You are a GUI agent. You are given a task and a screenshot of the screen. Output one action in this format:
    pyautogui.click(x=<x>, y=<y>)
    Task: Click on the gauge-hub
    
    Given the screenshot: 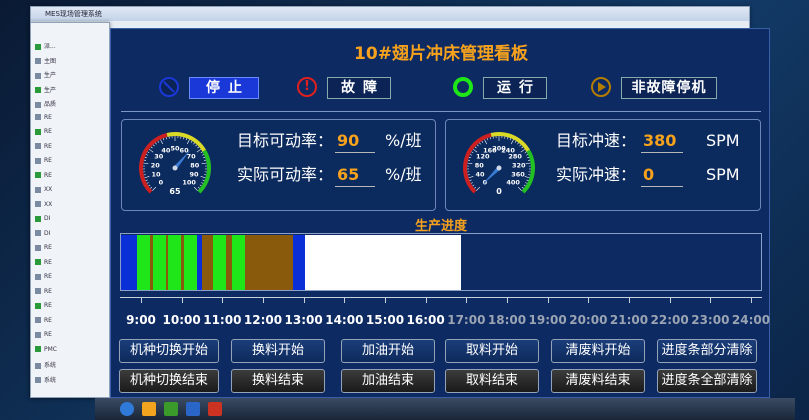 What is the action you would take?
    pyautogui.click(x=499, y=168)
    